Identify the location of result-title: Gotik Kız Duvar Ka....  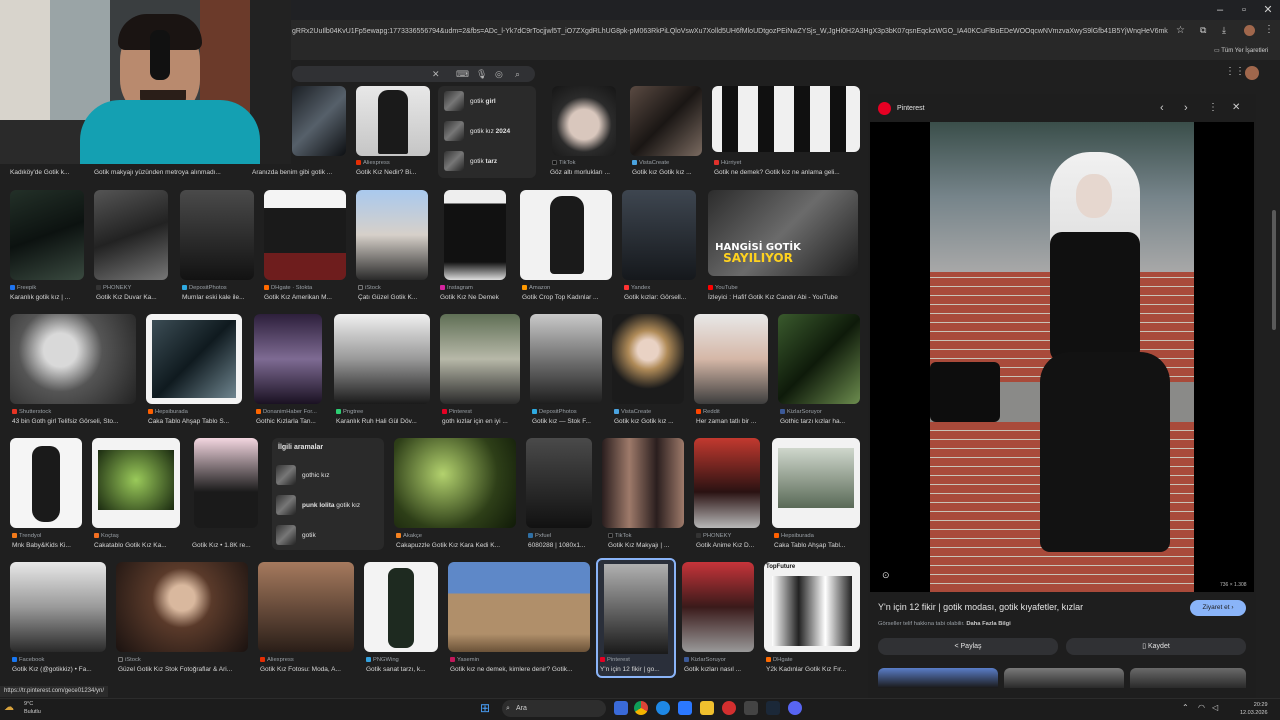
(135, 297).